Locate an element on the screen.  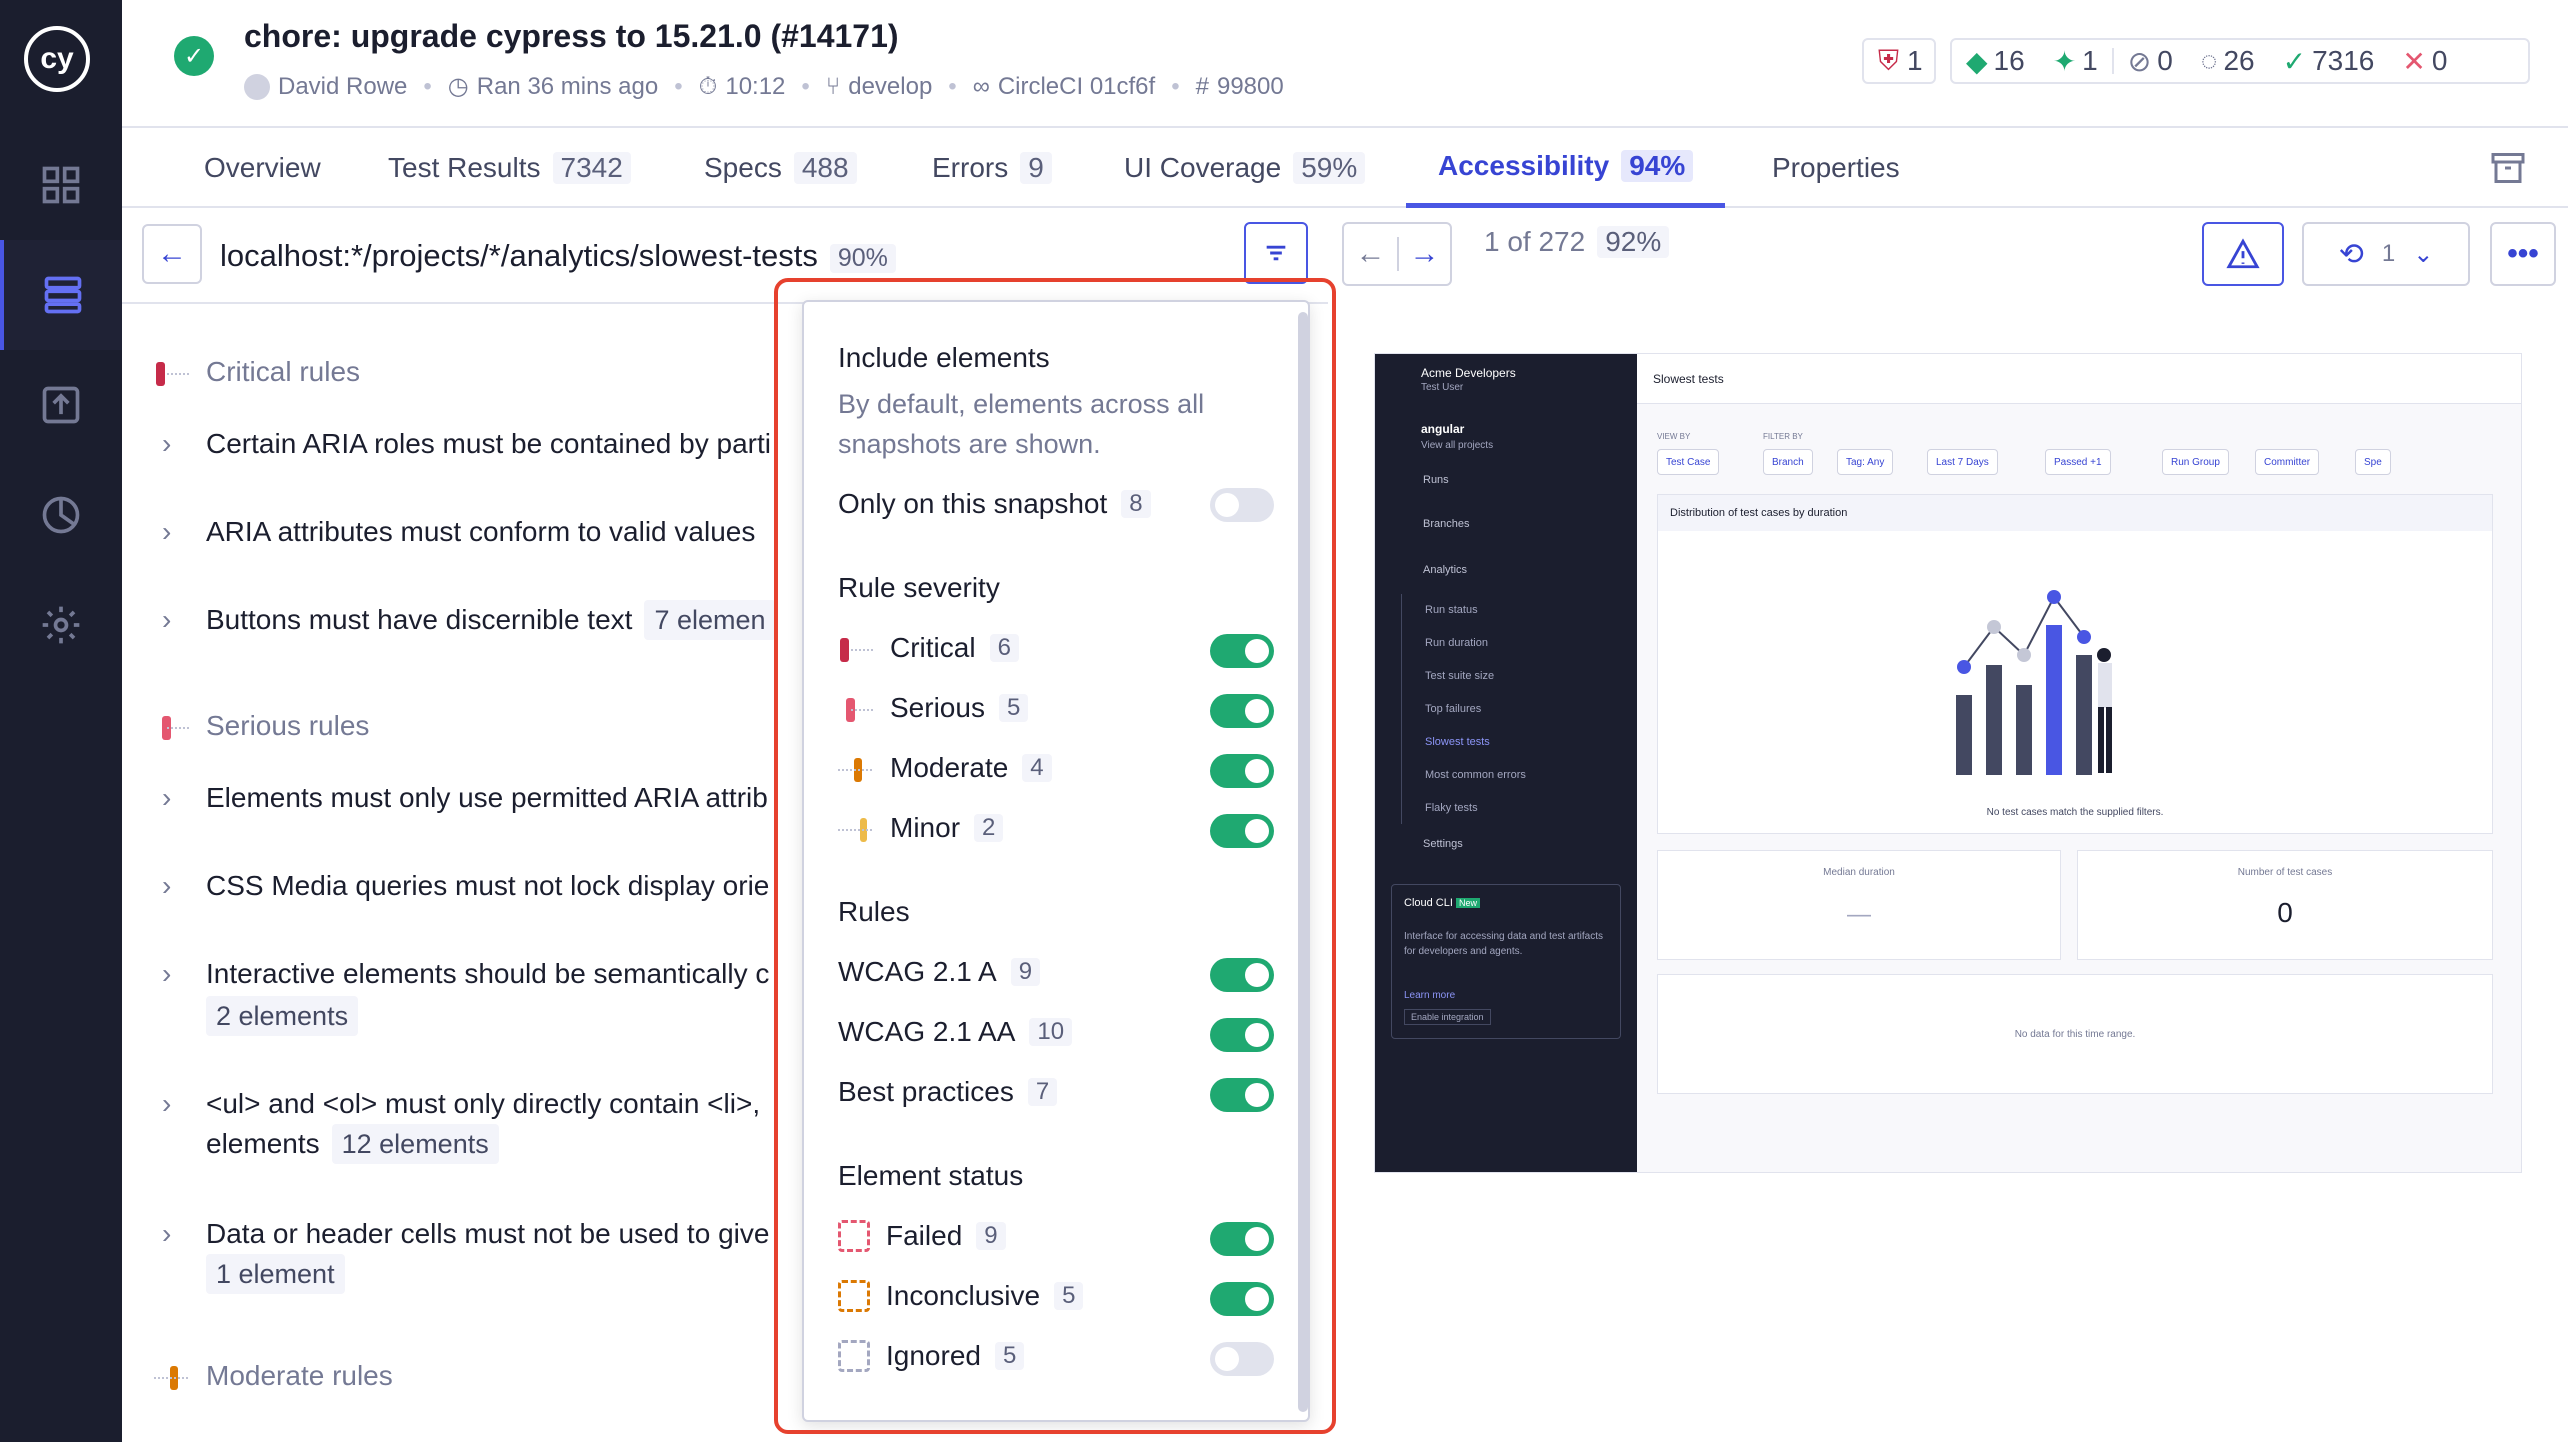
prev-snapshot-button: ← is located at coordinates (1370, 254).